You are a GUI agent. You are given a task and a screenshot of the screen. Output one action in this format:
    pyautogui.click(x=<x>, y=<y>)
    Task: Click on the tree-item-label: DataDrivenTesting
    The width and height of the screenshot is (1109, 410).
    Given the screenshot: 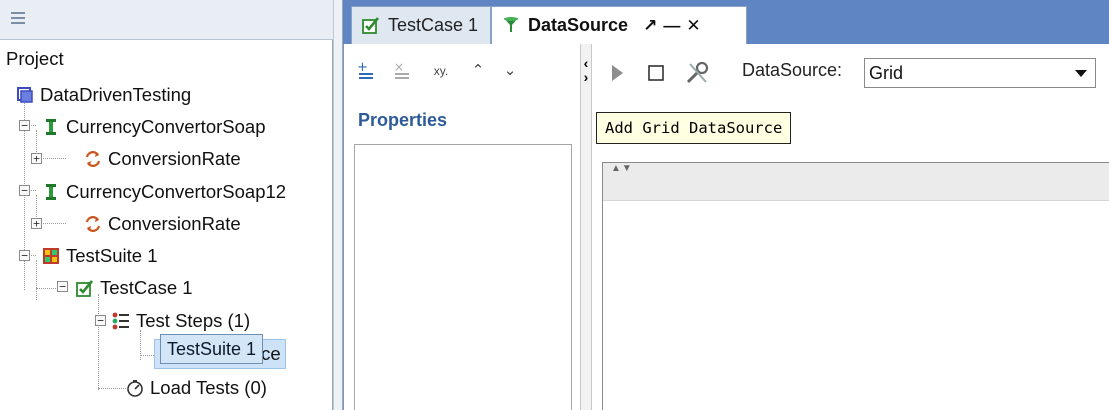 What is the action you would take?
    pyautogui.click(x=116, y=94)
    